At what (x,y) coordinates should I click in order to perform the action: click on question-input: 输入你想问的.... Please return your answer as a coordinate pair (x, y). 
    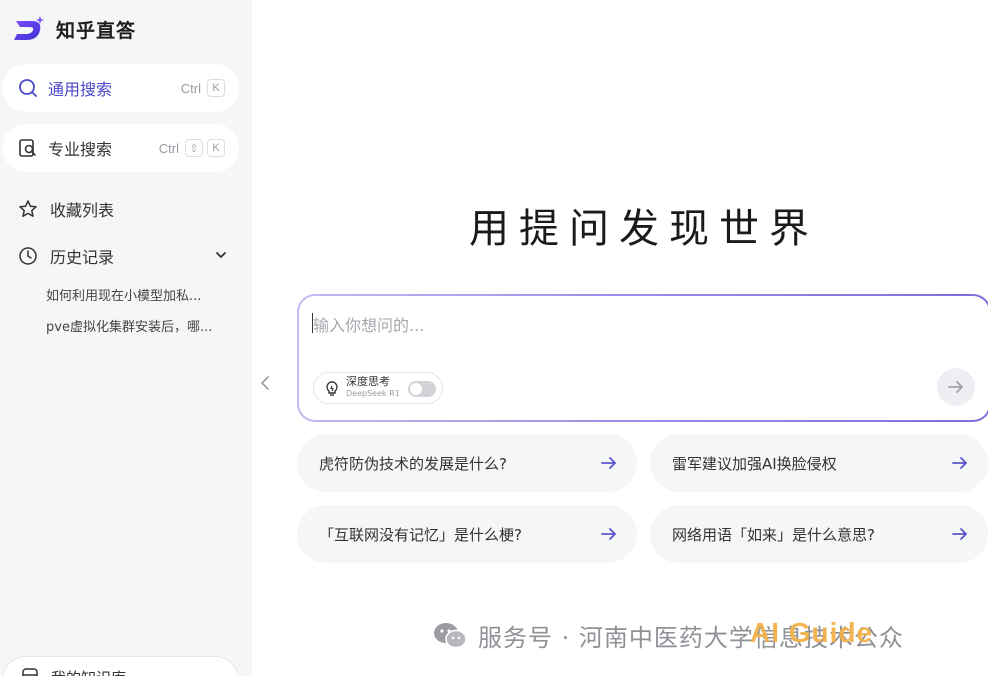
    Looking at the image, I should click on (368, 324).